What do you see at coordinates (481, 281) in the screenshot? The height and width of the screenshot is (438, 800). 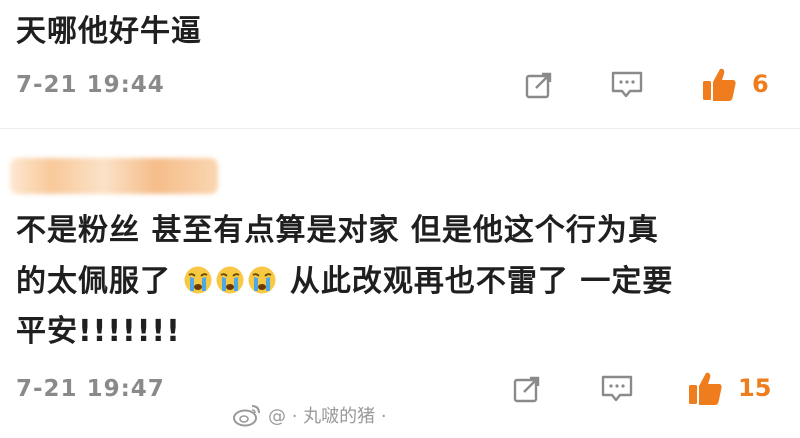 I see `comment-2-line-2-b: 从此改观再也不雷了 一定要` at bounding box center [481, 281].